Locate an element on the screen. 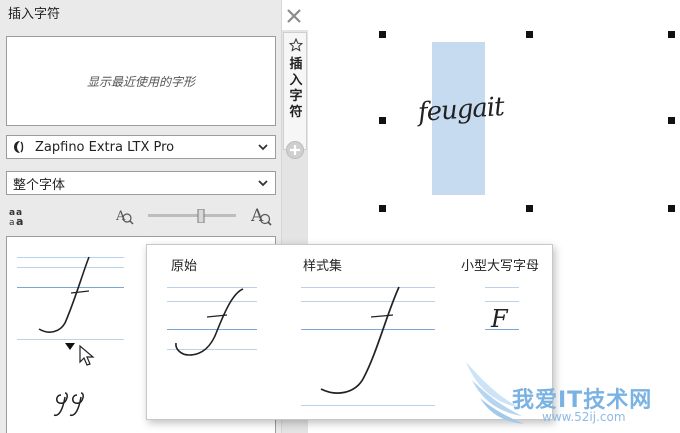 The height and width of the screenshot is (433, 680). plus-circle-icon is located at coordinates (295, 150).